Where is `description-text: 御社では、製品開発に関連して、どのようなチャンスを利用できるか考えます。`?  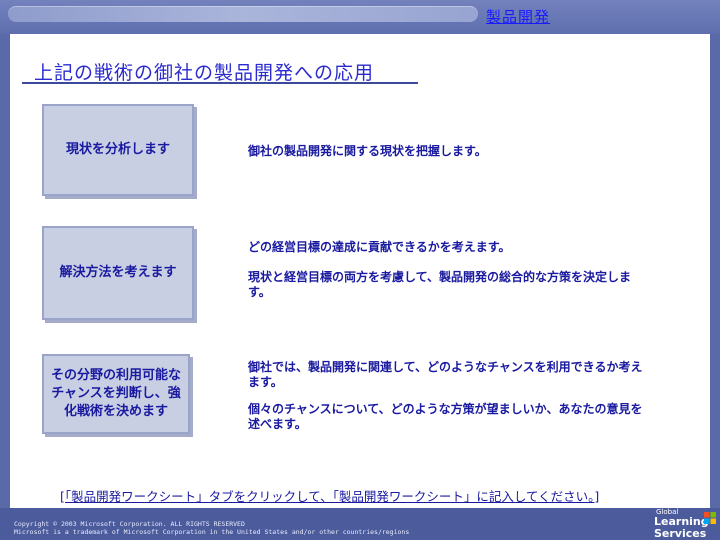
description-text: 御社では、製品開発に関連して、どのようなチャンスを利用できるか考えます。 is located at coordinates (445, 374).